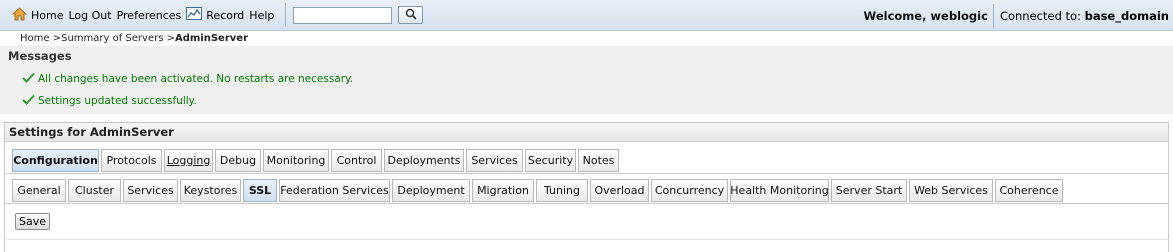 Image resolution: width=1173 pixels, height=252 pixels. I want to click on tab-label: Keystores, so click(210, 190).